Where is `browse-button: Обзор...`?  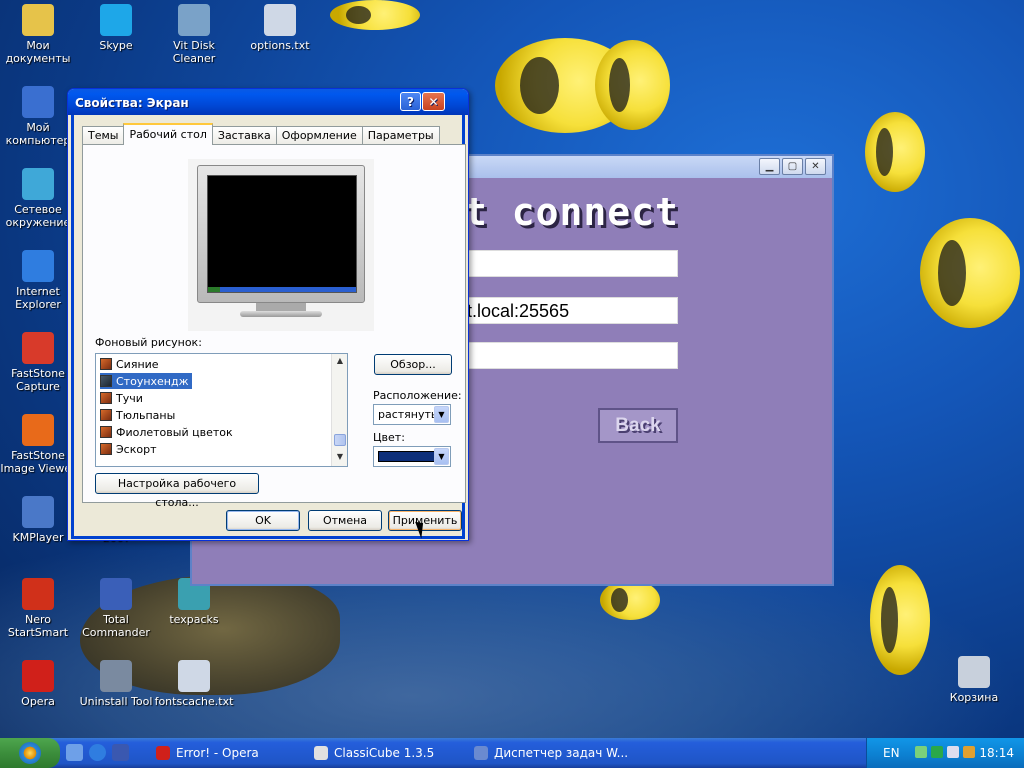 browse-button: Обзор... is located at coordinates (413, 364).